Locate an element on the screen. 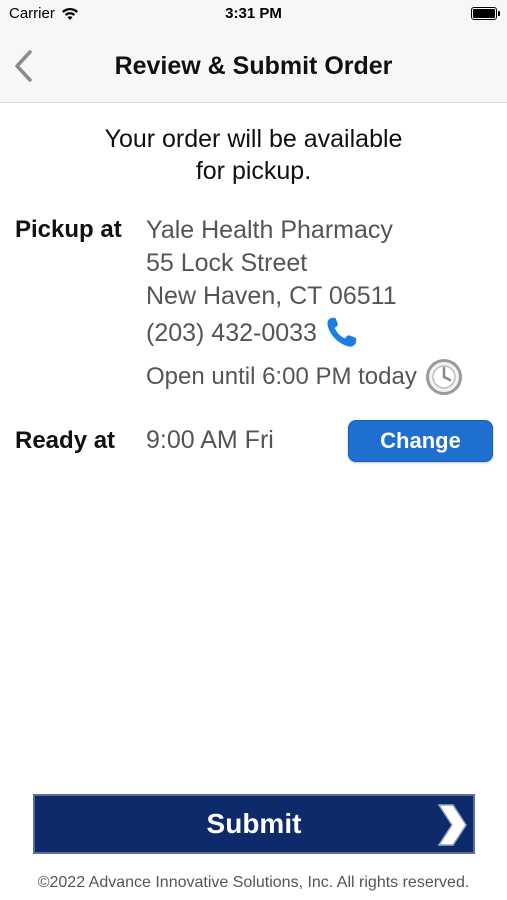 This screenshot has height=900, width=507. pharmacy-street: 55 Lock Street is located at coordinates (227, 263).